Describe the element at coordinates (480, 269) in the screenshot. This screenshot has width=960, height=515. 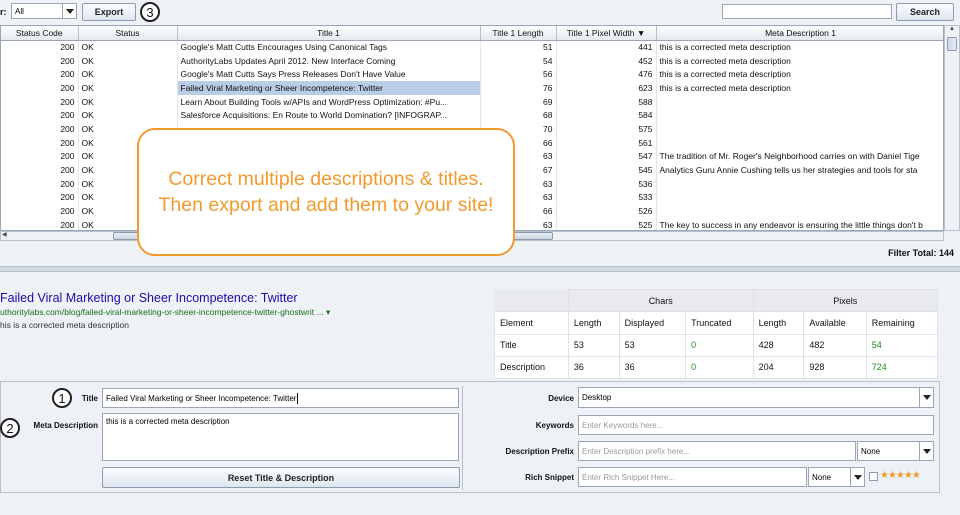
I see `panel-separator` at that location.